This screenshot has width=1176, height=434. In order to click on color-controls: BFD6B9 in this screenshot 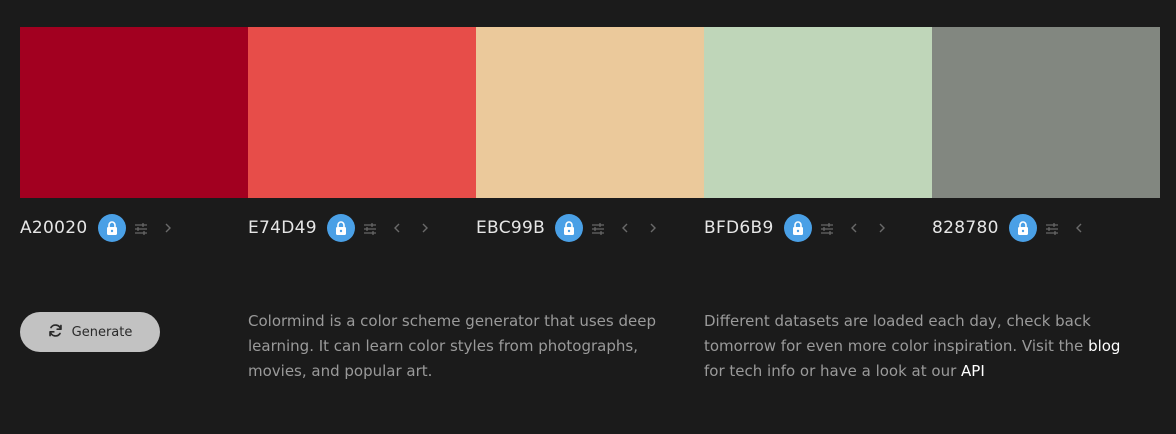, I will do `click(818, 228)`.